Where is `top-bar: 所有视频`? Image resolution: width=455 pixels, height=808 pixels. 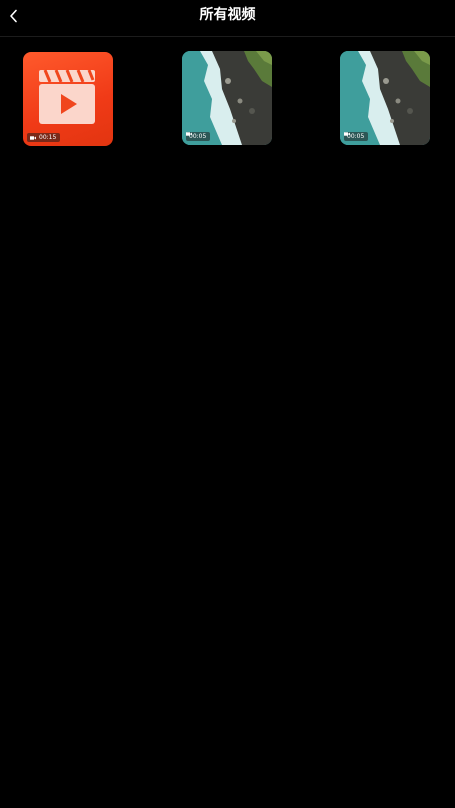
top-bar: 所有视频 is located at coordinates (227, 18).